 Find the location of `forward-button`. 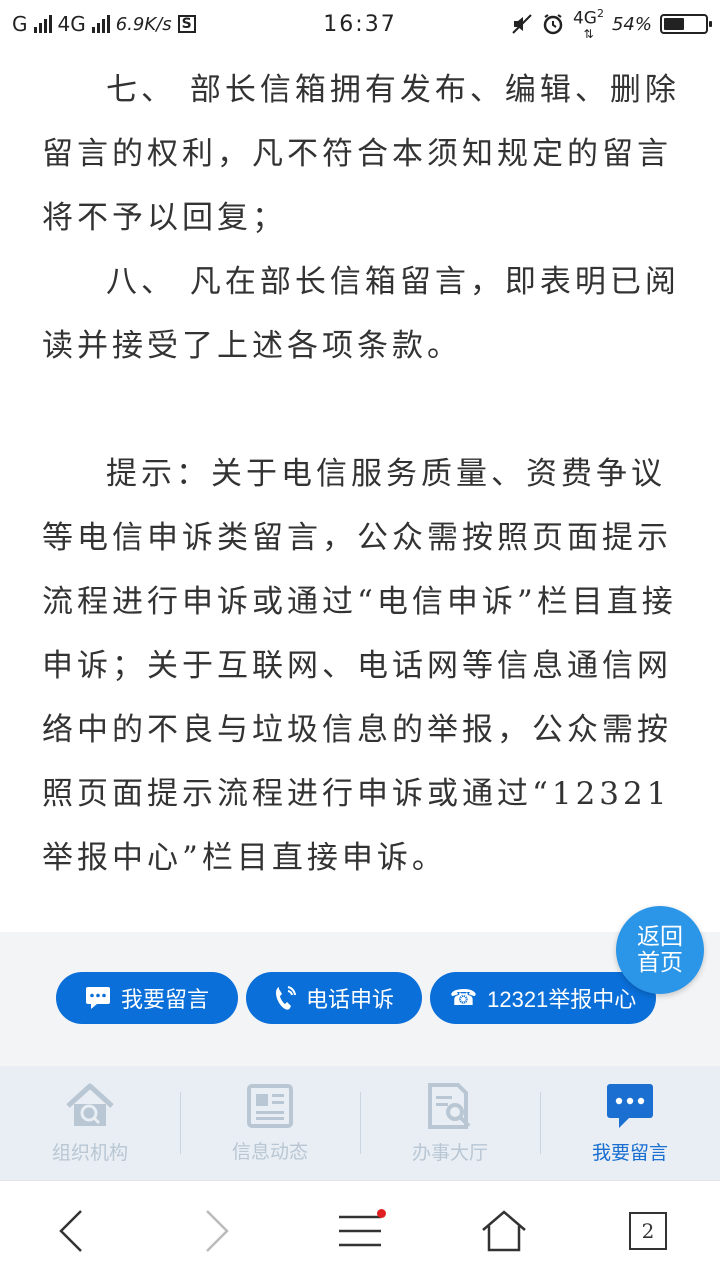

forward-button is located at coordinates (216, 1231).